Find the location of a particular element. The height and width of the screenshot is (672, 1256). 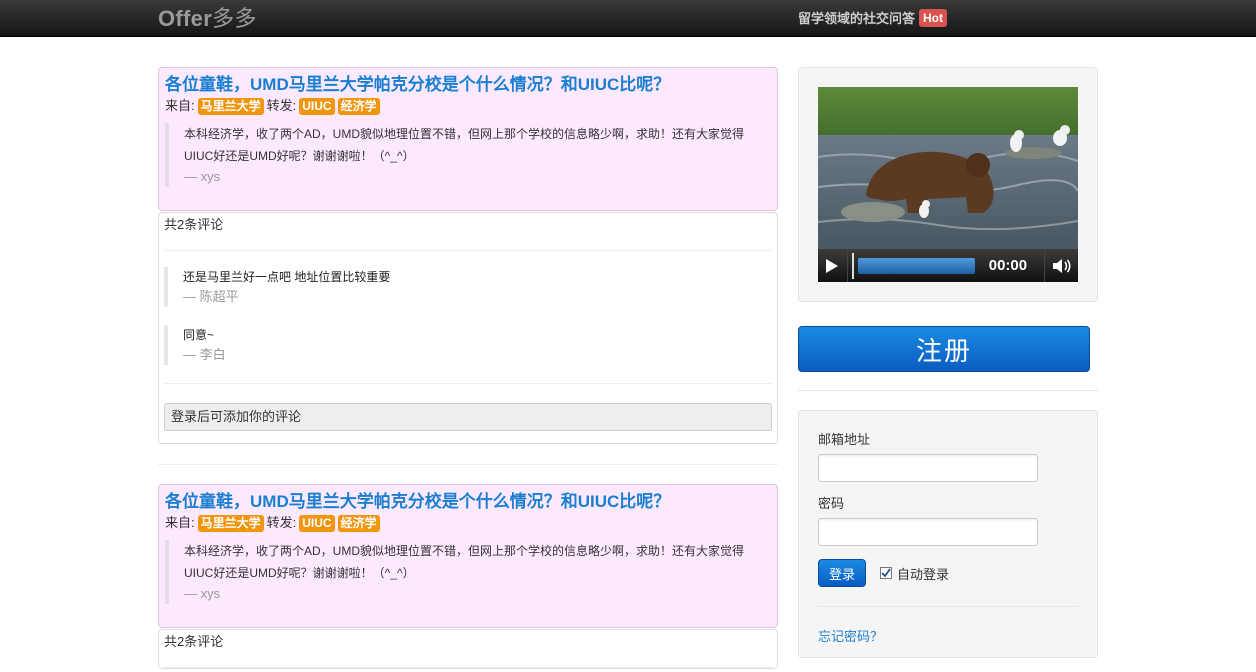

video-controls: 00:00 is located at coordinates (948, 265).